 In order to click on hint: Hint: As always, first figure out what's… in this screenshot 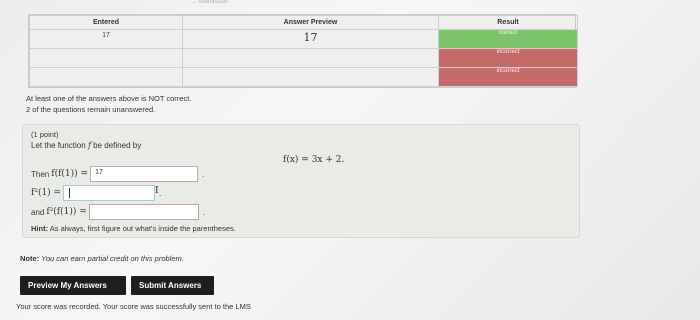, I will do `click(133, 228)`.